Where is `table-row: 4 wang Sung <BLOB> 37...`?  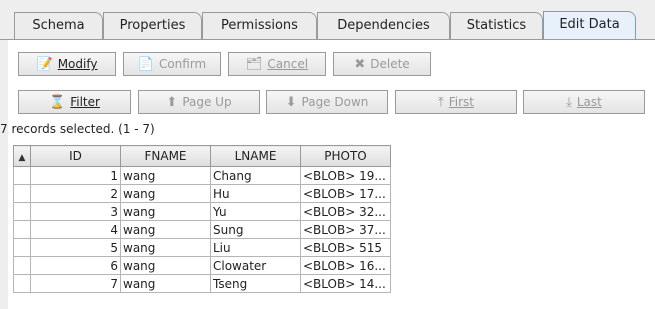 table-row: 4 wang Sung <BLOB> 37... is located at coordinates (202, 229).